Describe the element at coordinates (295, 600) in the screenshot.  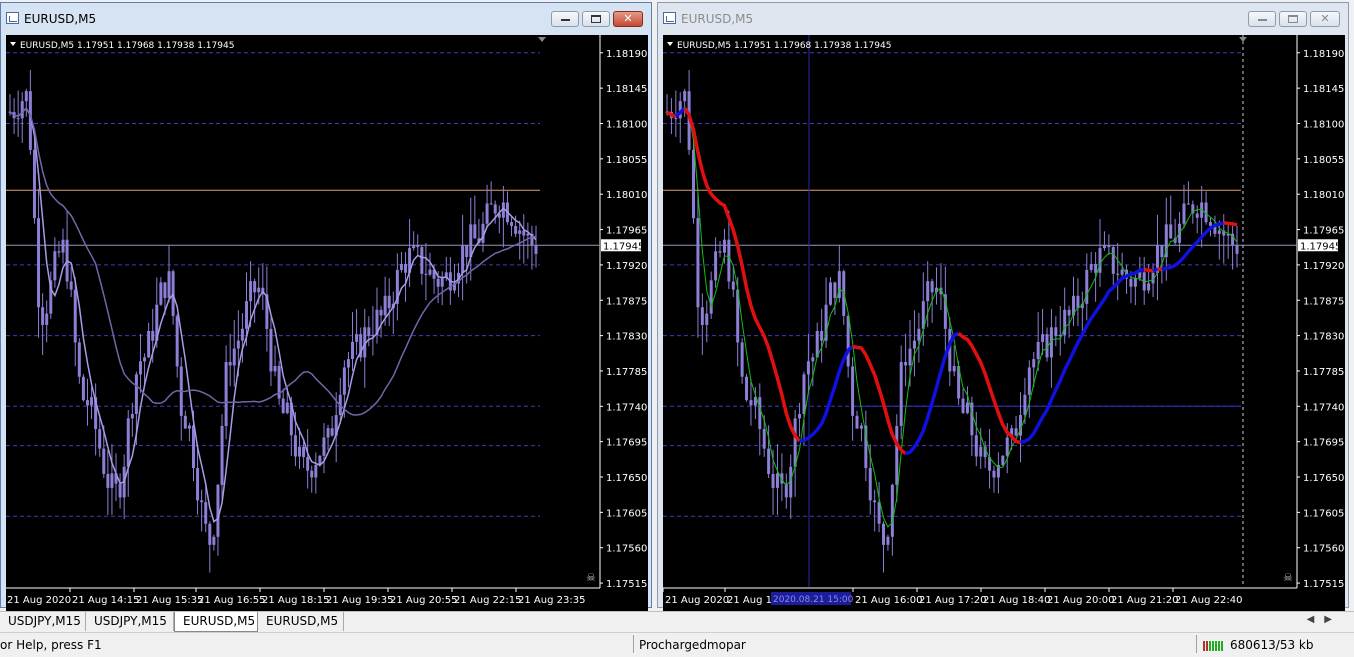
I see `time-axis-label: 21 Aug 18:15` at that location.